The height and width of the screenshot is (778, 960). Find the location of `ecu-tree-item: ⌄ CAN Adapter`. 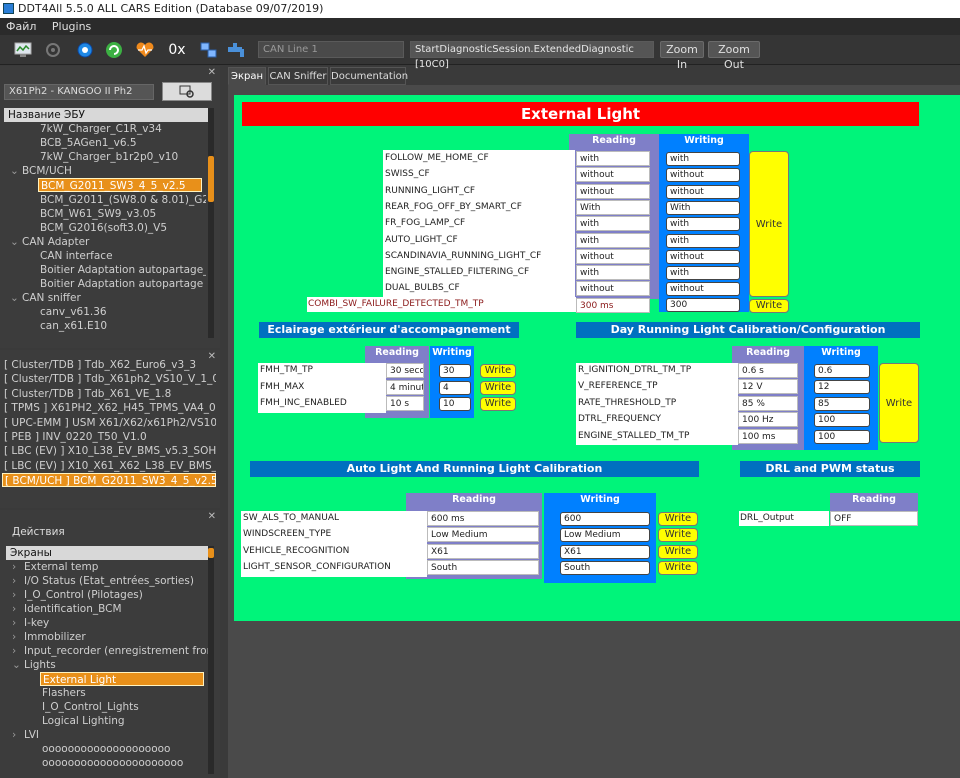

ecu-tree-item: ⌄ CAN Adapter is located at coordinates (49, 242).